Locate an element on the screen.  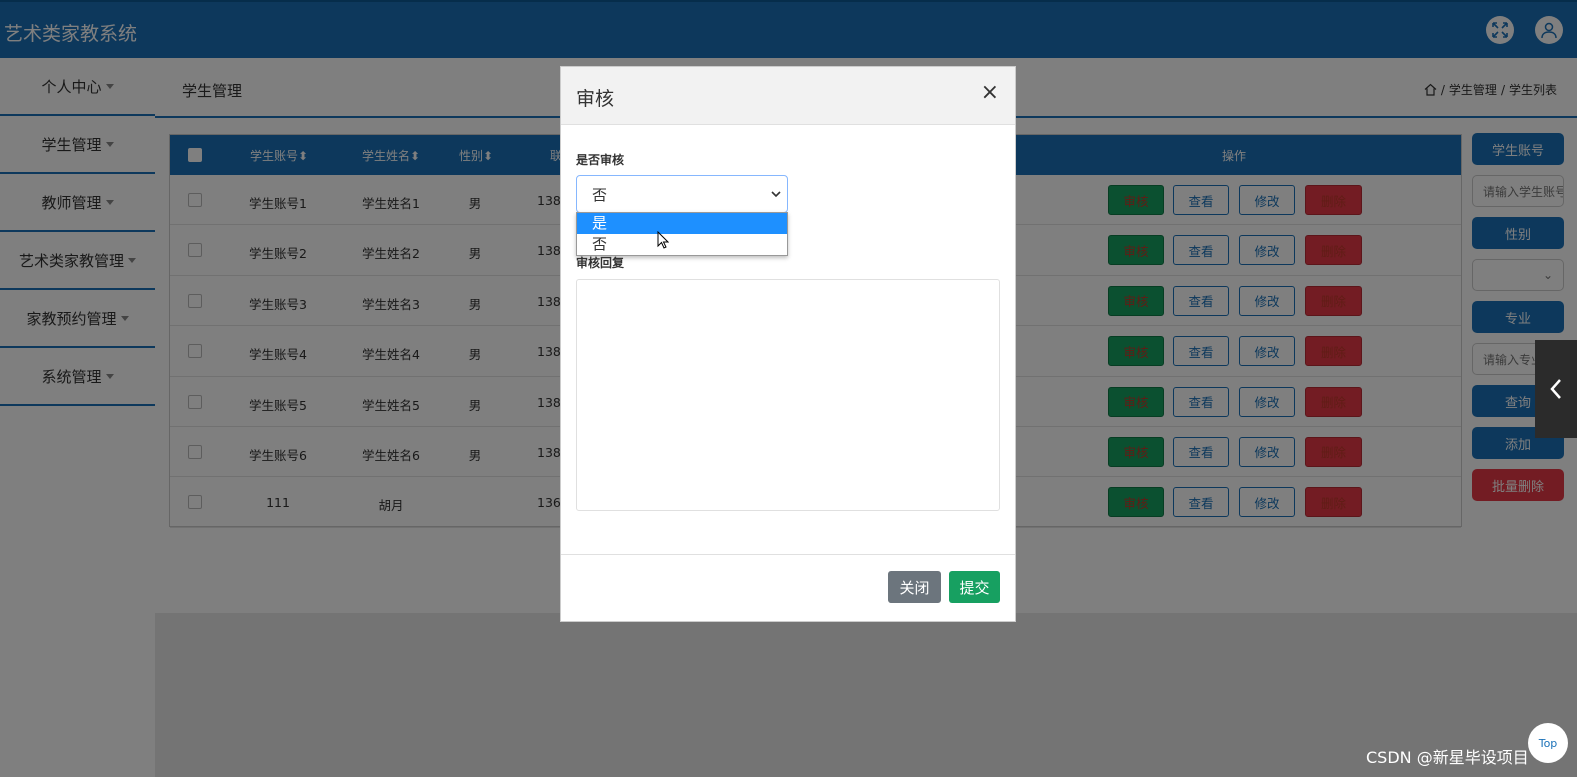
select-value: 否 is located at coordinates (600, 194).